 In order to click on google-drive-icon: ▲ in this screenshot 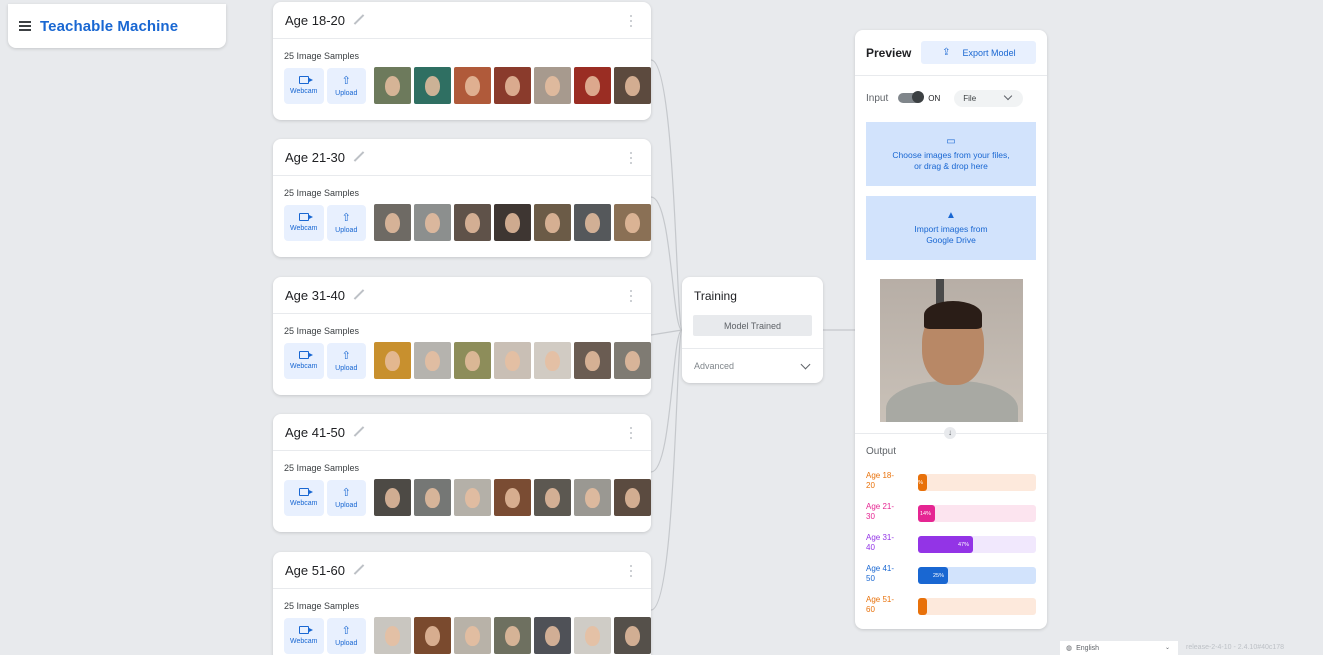, I will do `click(951, 215)`.